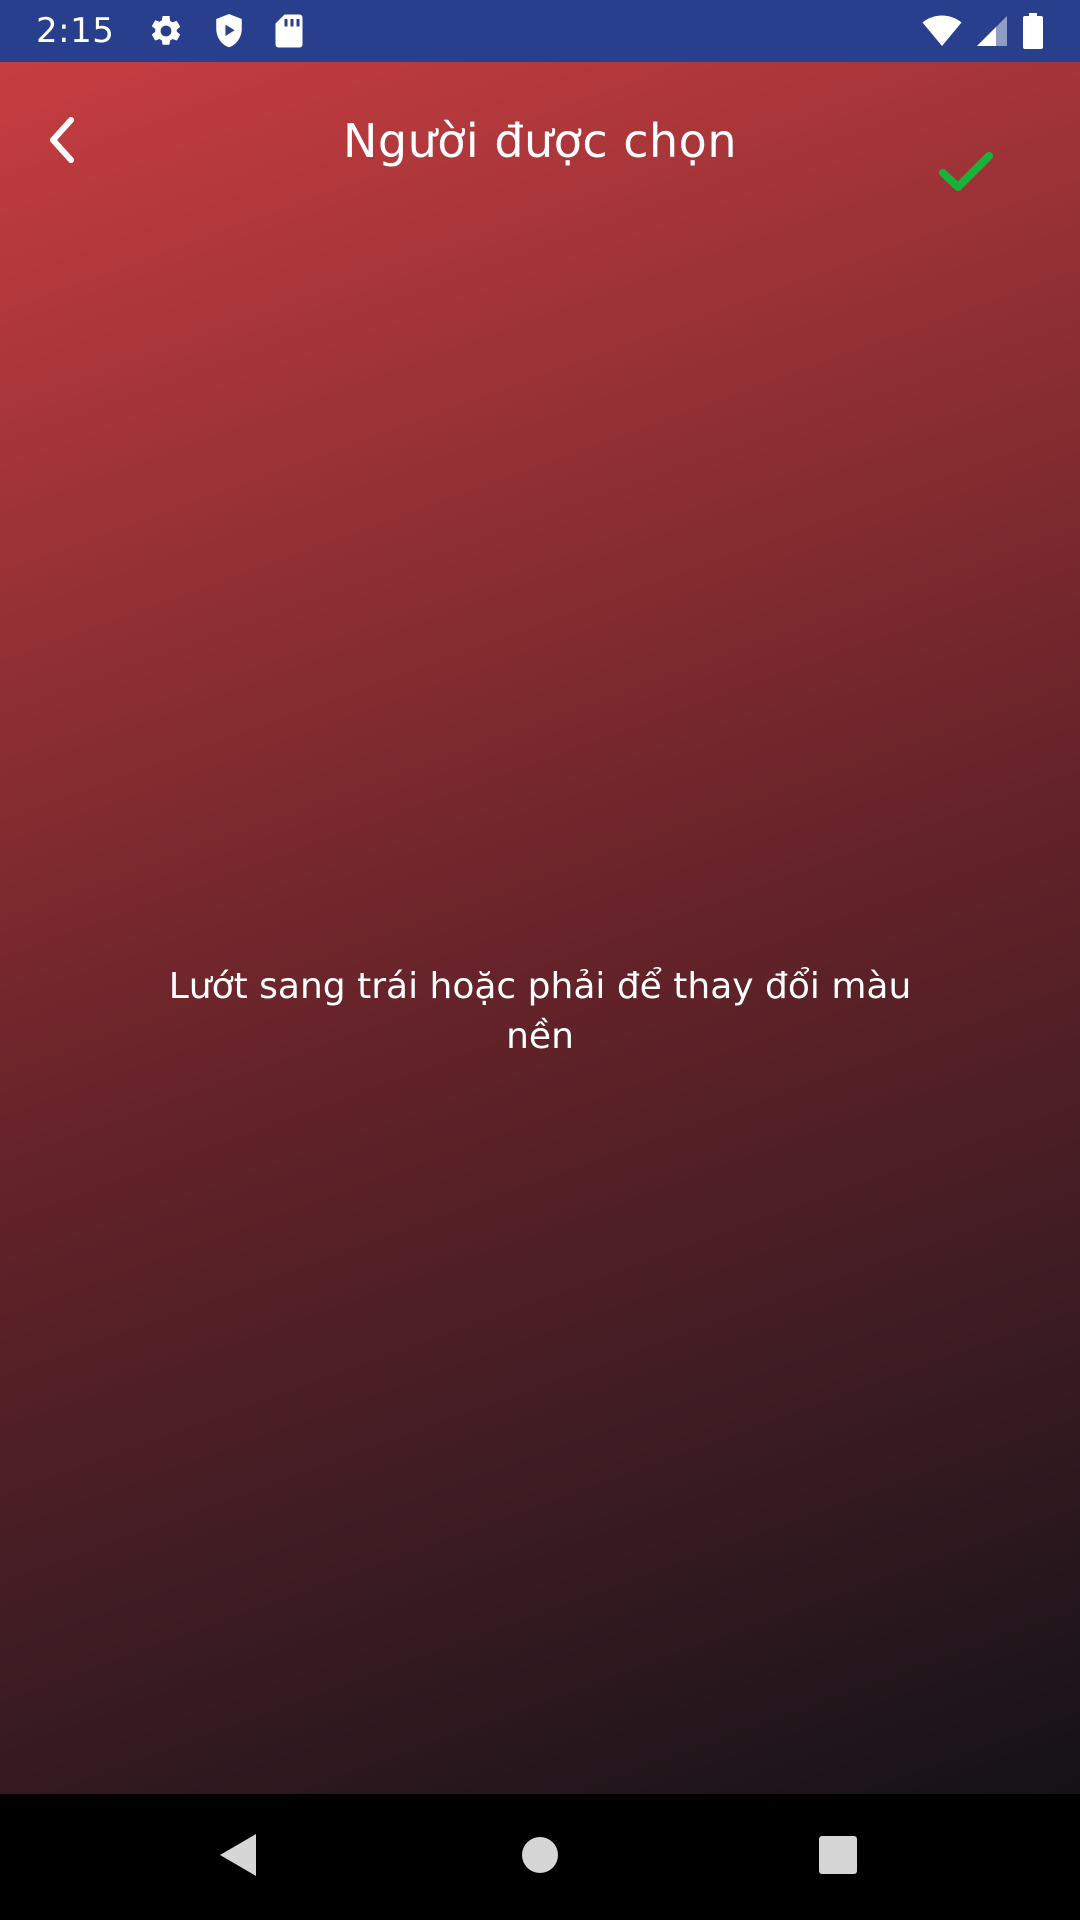 This screenshot has width=1080, height=1920. I want to click on checkmark-icon, so click(966, 174).